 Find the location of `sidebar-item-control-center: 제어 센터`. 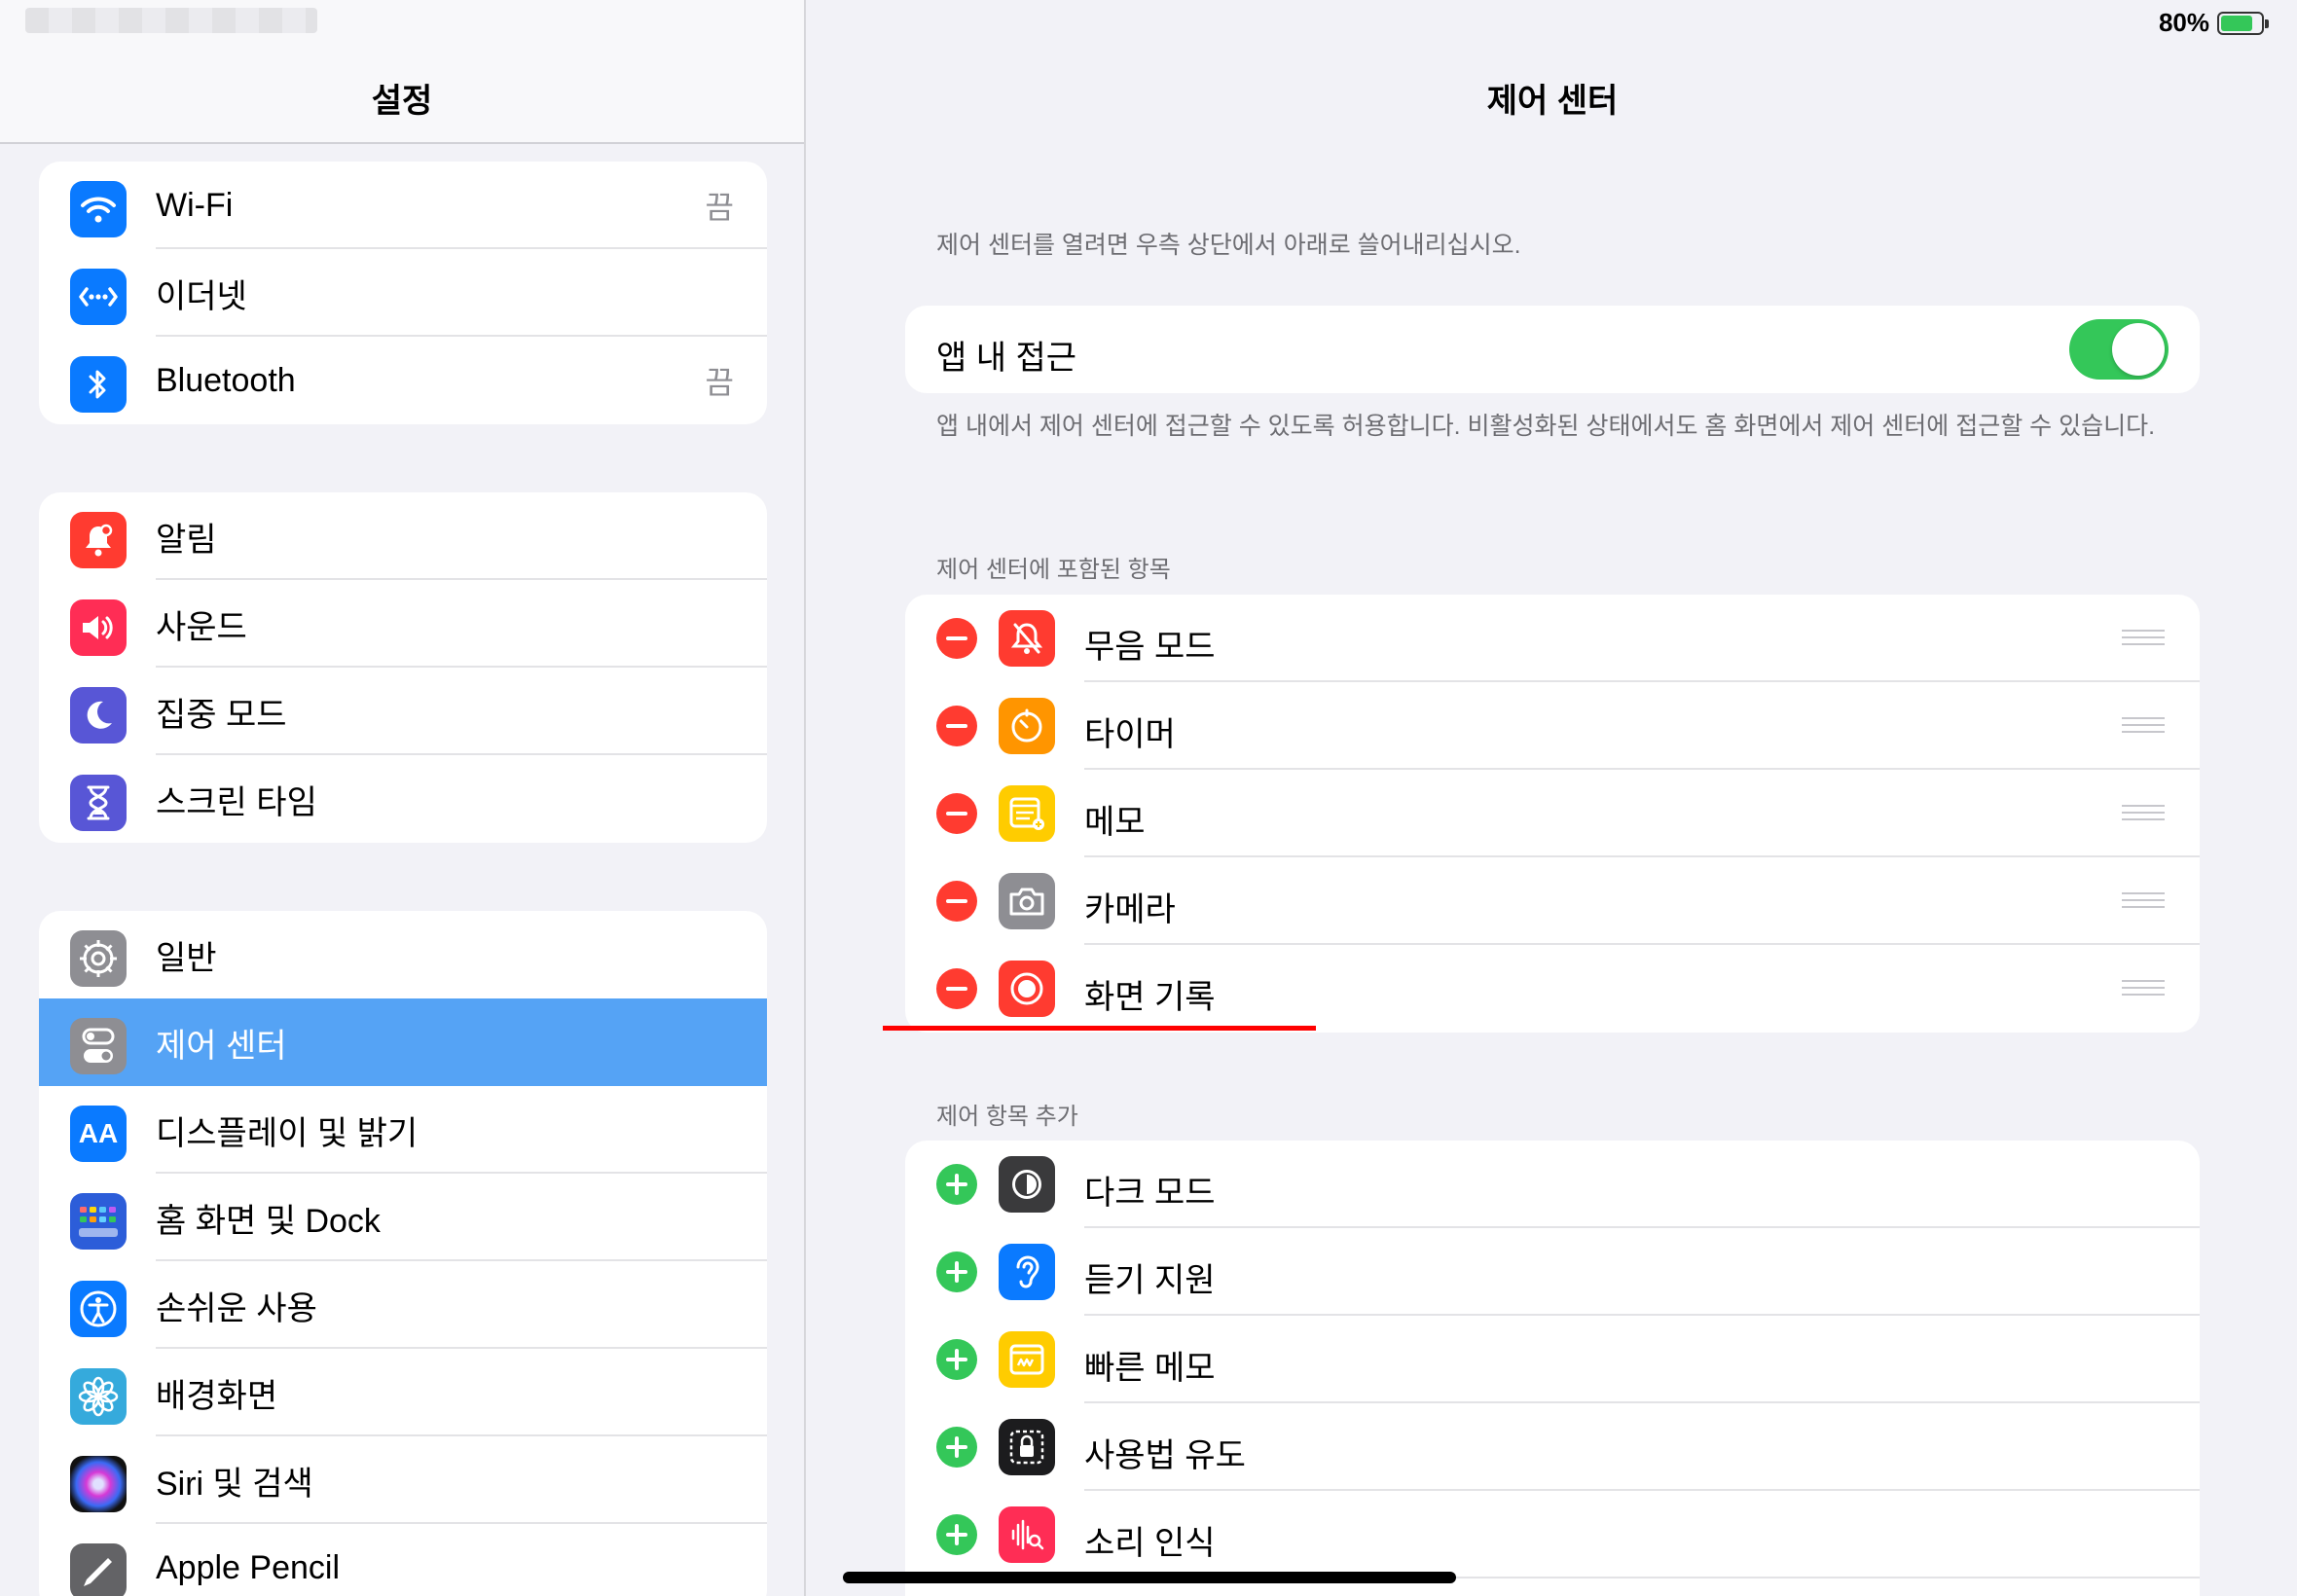

sidebar-item-control-center: 제어 센터 is located at coordinates (403, 1042).